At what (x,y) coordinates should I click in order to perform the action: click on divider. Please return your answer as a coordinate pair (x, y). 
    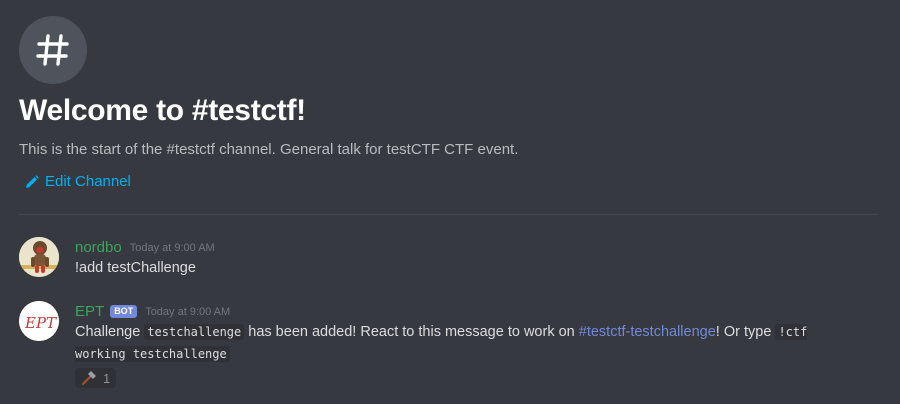
    Looking at the image, I should click on (448, 214).